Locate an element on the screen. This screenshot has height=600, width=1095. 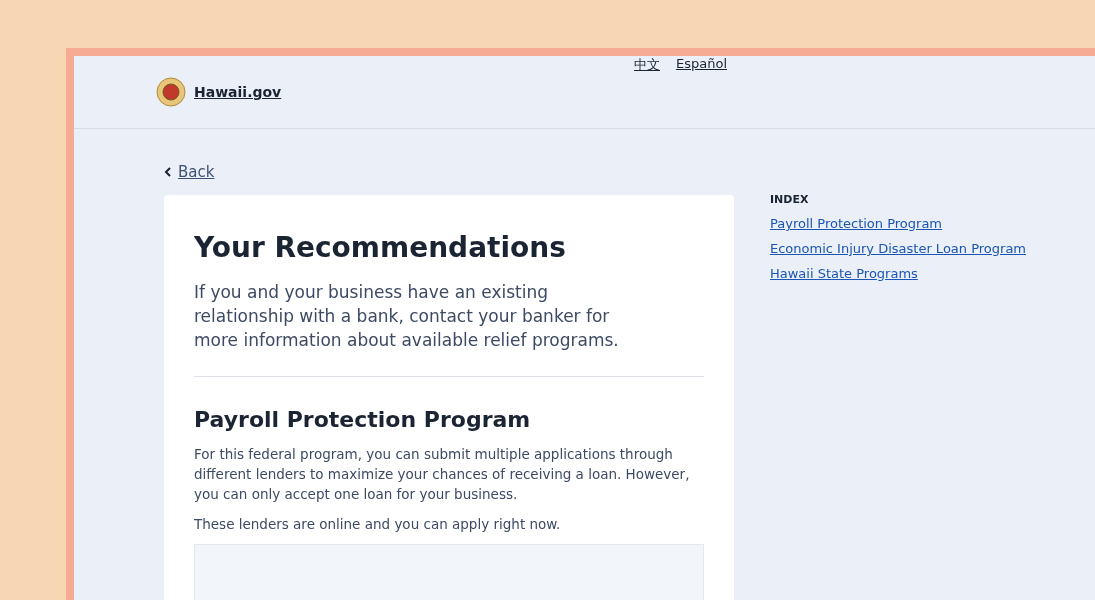
seal-icon is located at coordinates (171, 92).